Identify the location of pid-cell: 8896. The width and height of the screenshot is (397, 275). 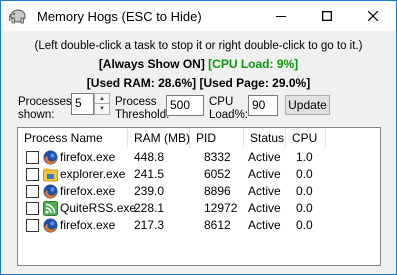
(217, 191).